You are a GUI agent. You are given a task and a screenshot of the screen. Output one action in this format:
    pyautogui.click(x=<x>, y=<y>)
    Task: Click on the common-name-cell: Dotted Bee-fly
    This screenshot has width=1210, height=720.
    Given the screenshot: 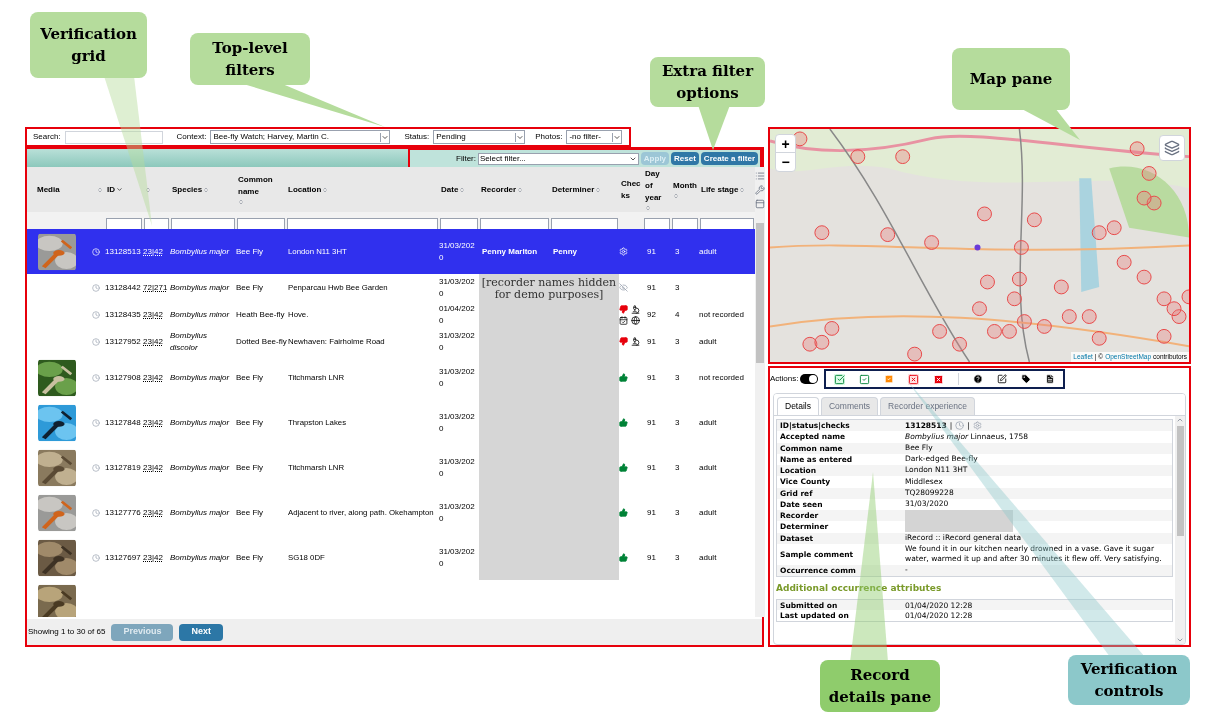 What is the action you would take?
    pyautogui.click(x=261, y=341)
    